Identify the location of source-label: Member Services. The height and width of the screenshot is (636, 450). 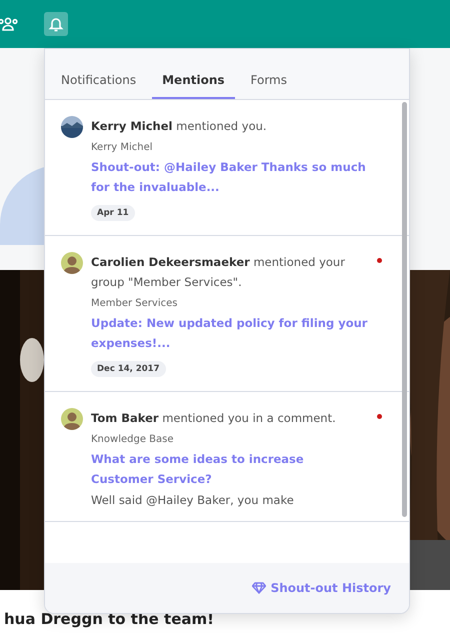
(134, 303).